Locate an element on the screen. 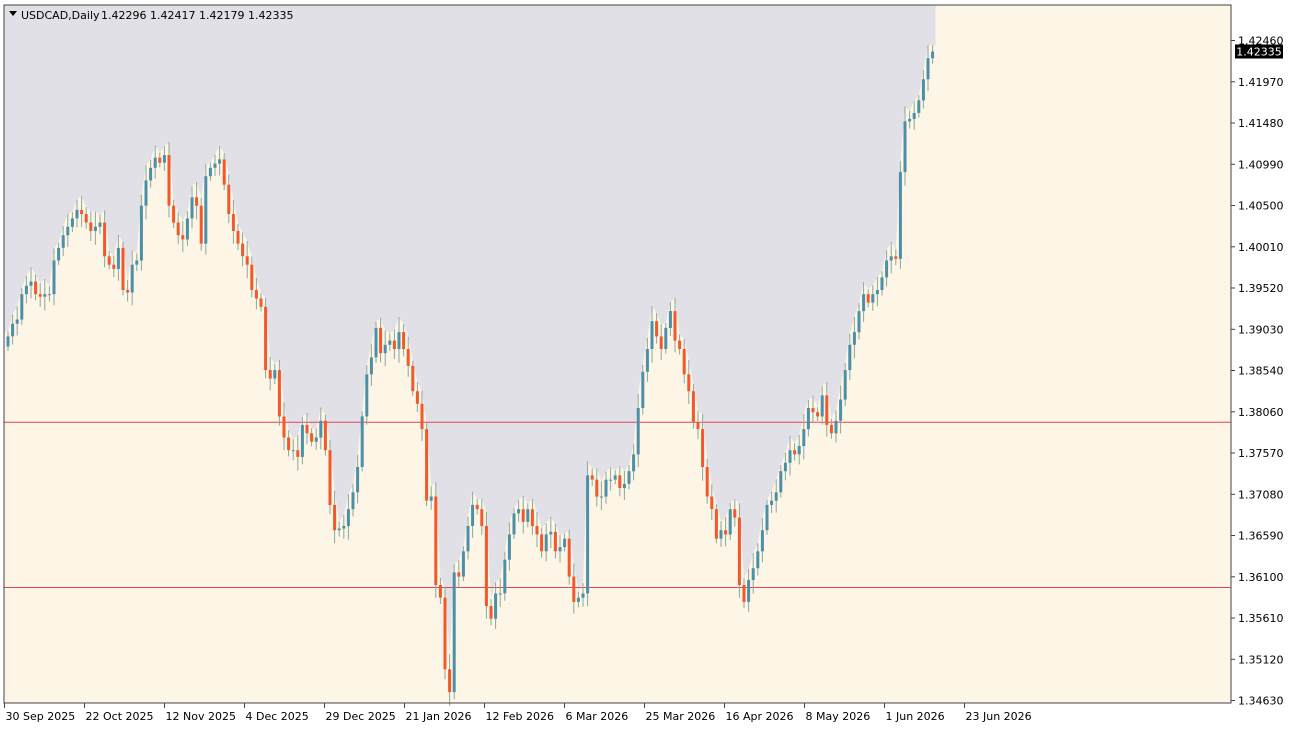 The image size is (1293, 737). time-tick-label: 1 Jun 2026 is located at coordinates (915, 716).